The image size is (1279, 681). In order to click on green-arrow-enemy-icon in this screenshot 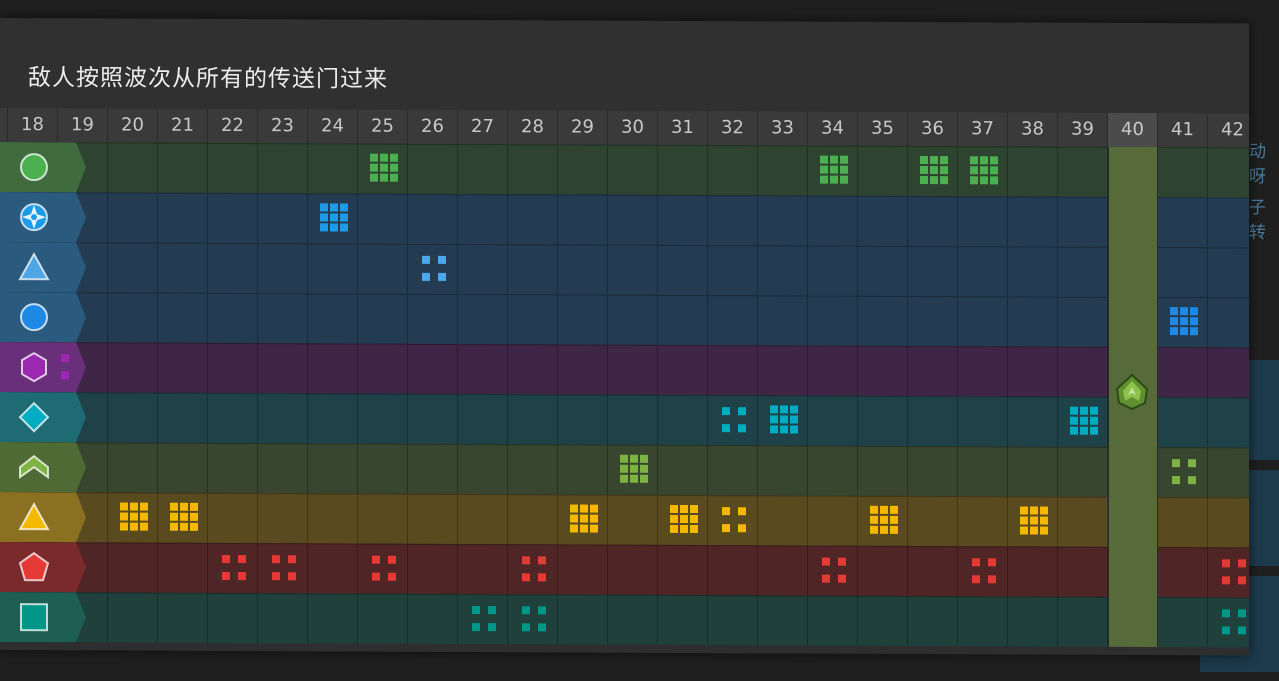, I will do `click(1132, 392)`.